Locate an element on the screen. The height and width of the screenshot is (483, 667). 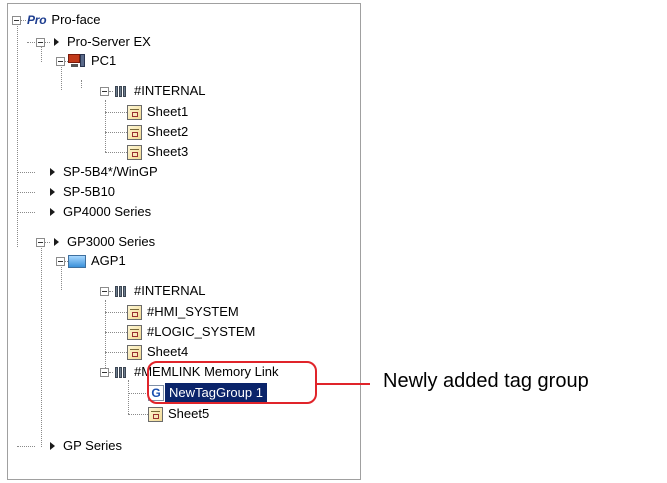
tree-node-label: PC1 is located at coordinates (104, 60).